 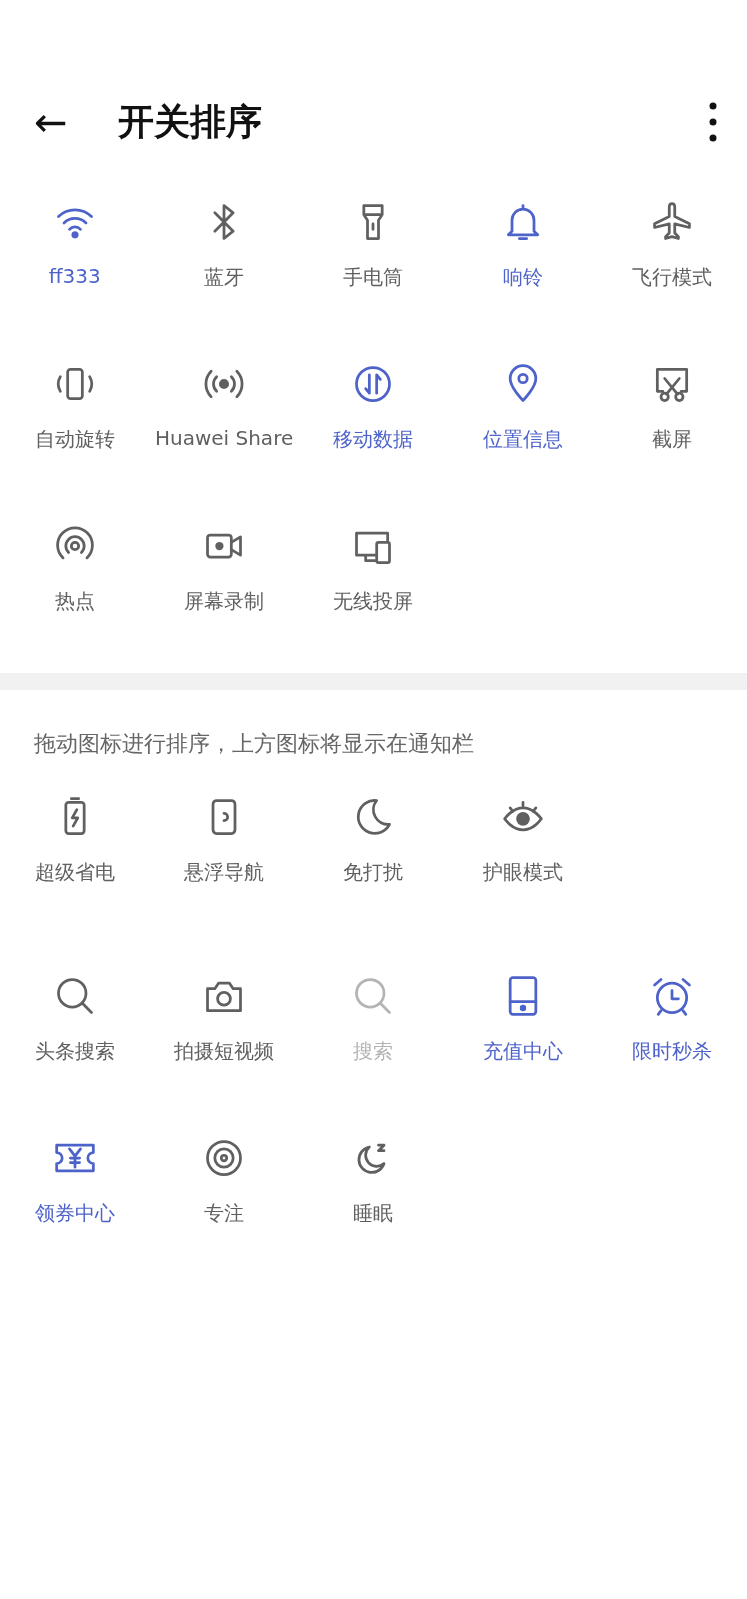 What do you see at coordinates (373, 872) in the screenshot?
I see `switch-label: 免打扰` at bounding box center [373, 872].